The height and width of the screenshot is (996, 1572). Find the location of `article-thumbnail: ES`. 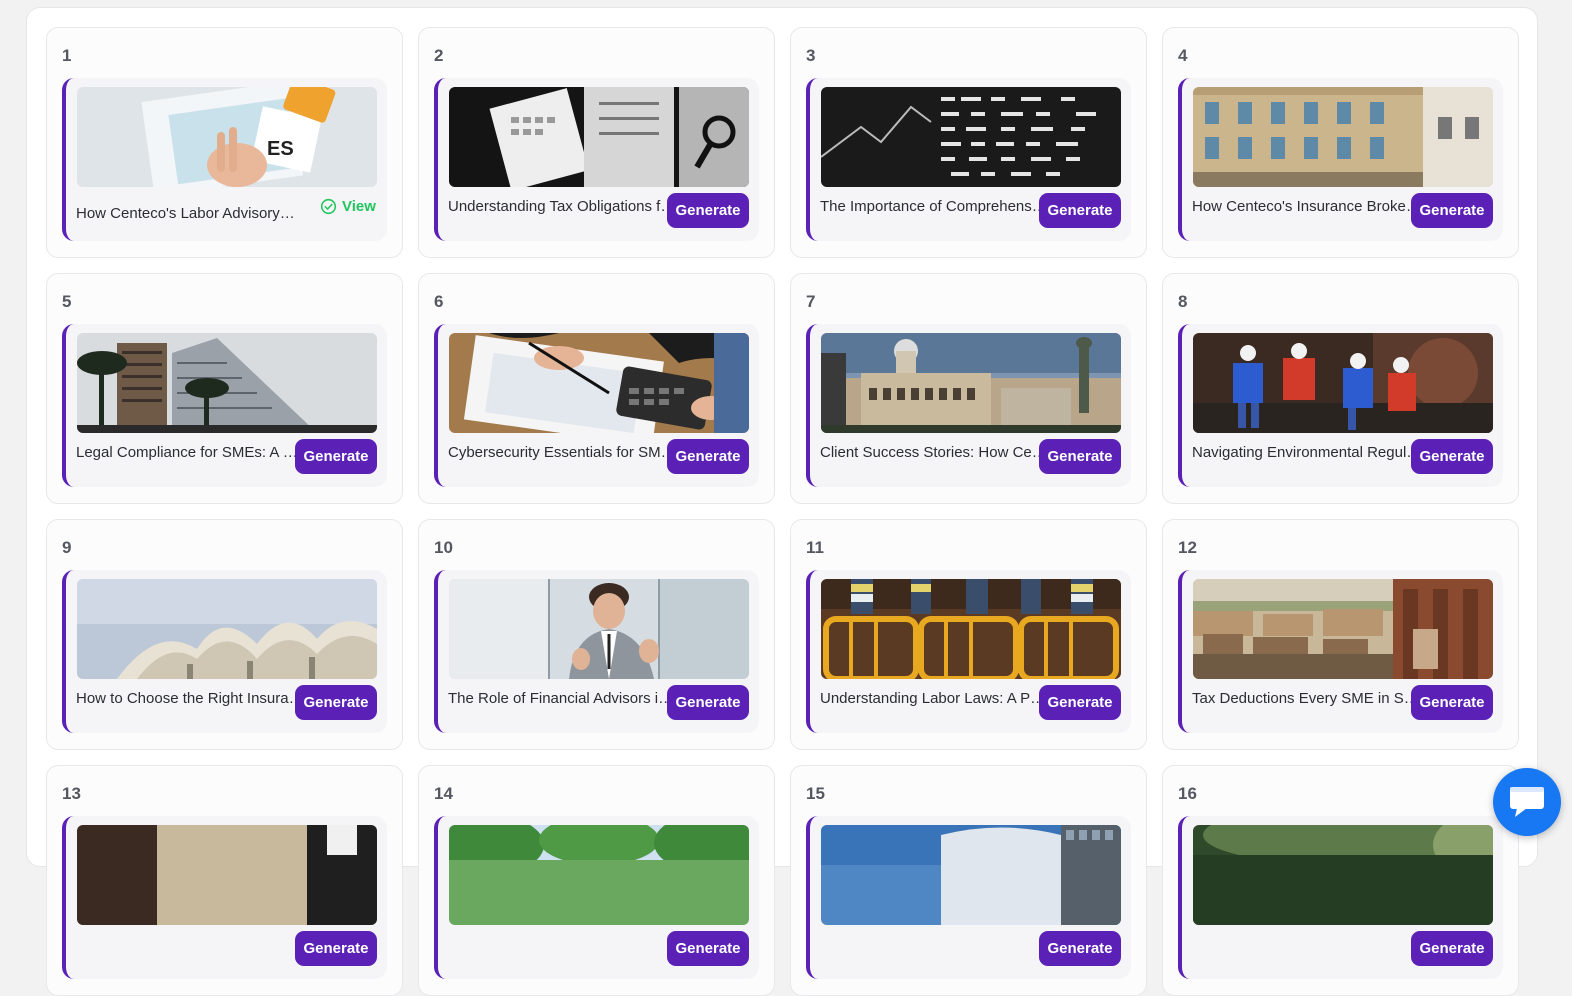

article-thumbnail: ES is located at coordinates (227, 137).